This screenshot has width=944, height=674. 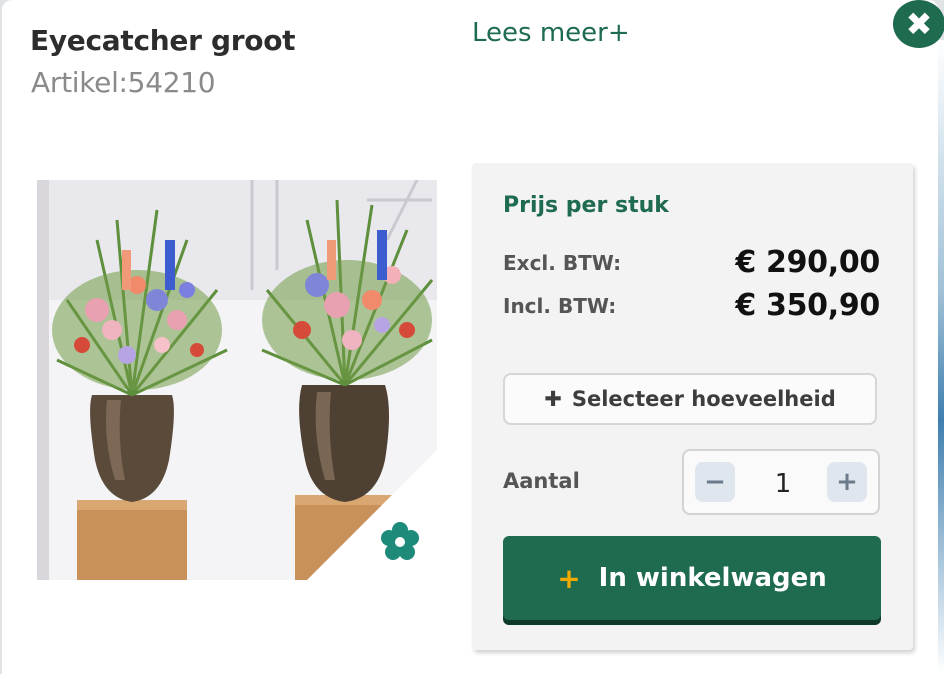 I want to click on minus-icon: −, so click(x=715, y=482).